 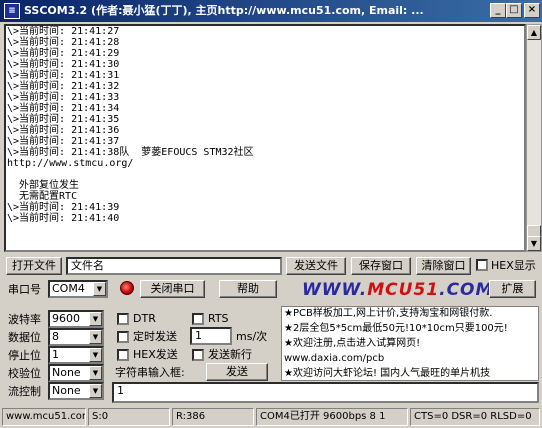 I want to click on port-label: 串口号, so click(x=24, y=289).